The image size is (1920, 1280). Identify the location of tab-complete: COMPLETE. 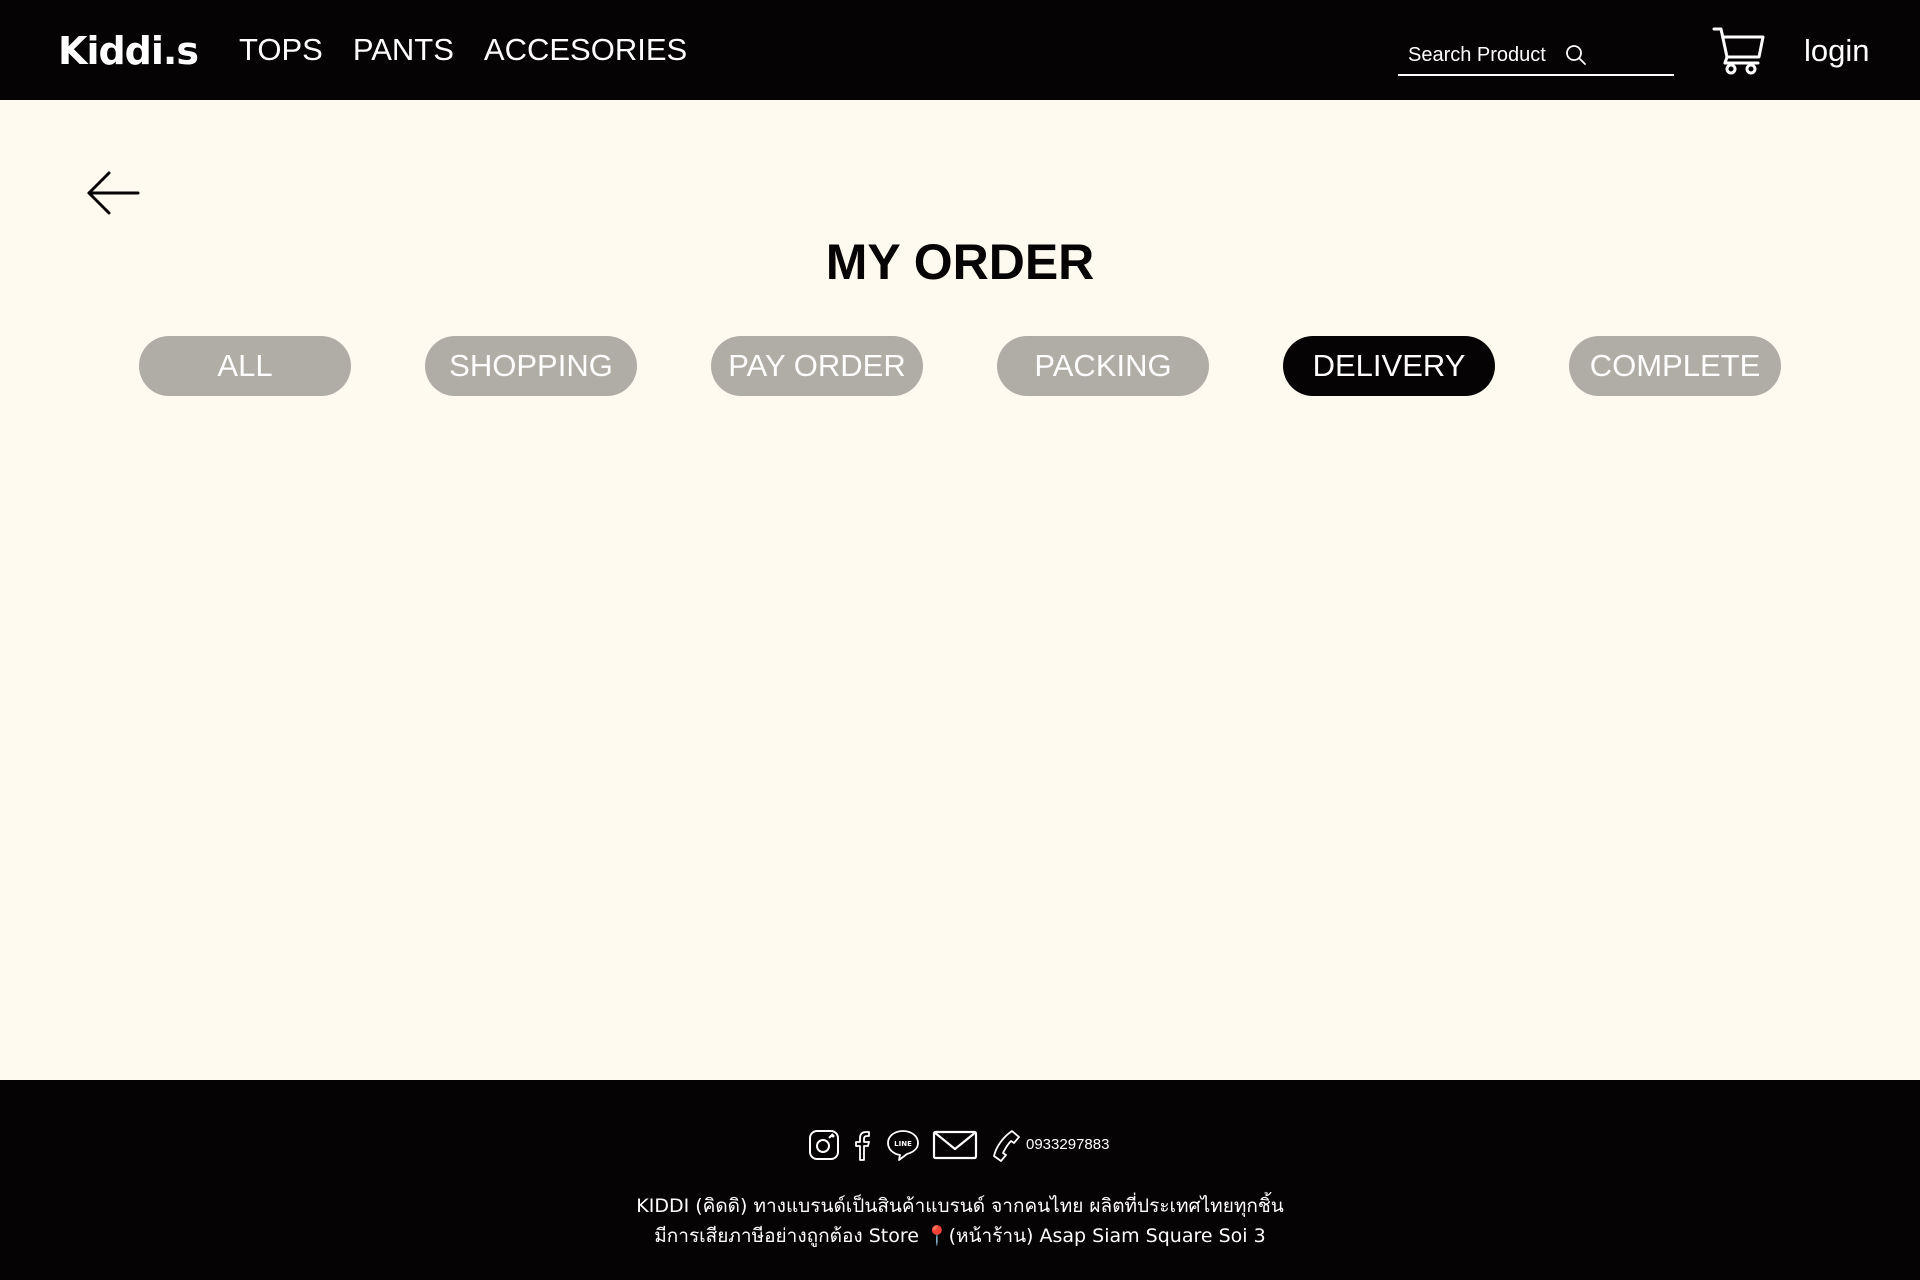
(1675, 366).